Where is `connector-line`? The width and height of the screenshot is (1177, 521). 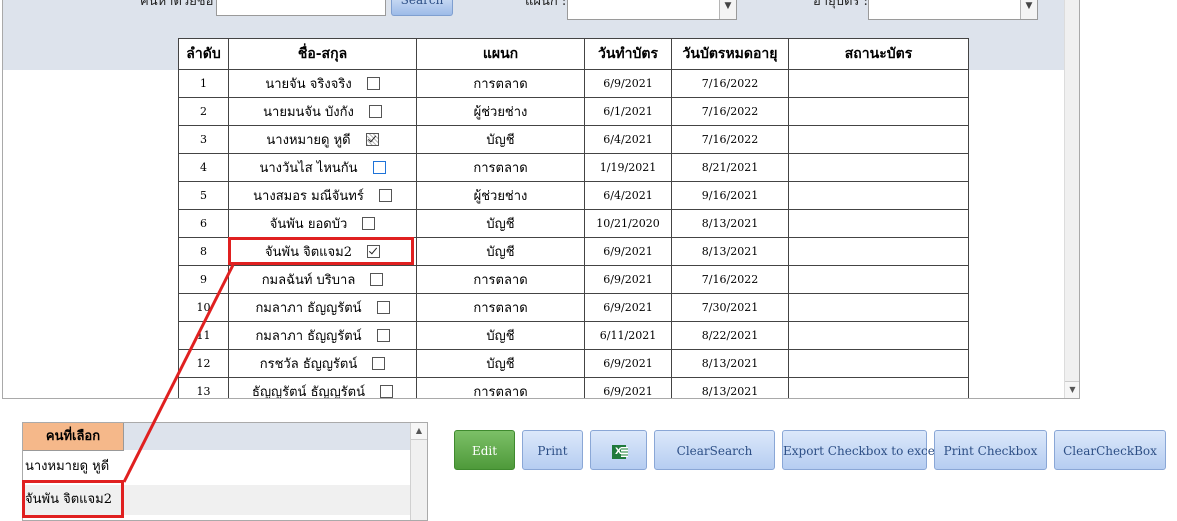
connector-line is located at coordinates (178, 373).